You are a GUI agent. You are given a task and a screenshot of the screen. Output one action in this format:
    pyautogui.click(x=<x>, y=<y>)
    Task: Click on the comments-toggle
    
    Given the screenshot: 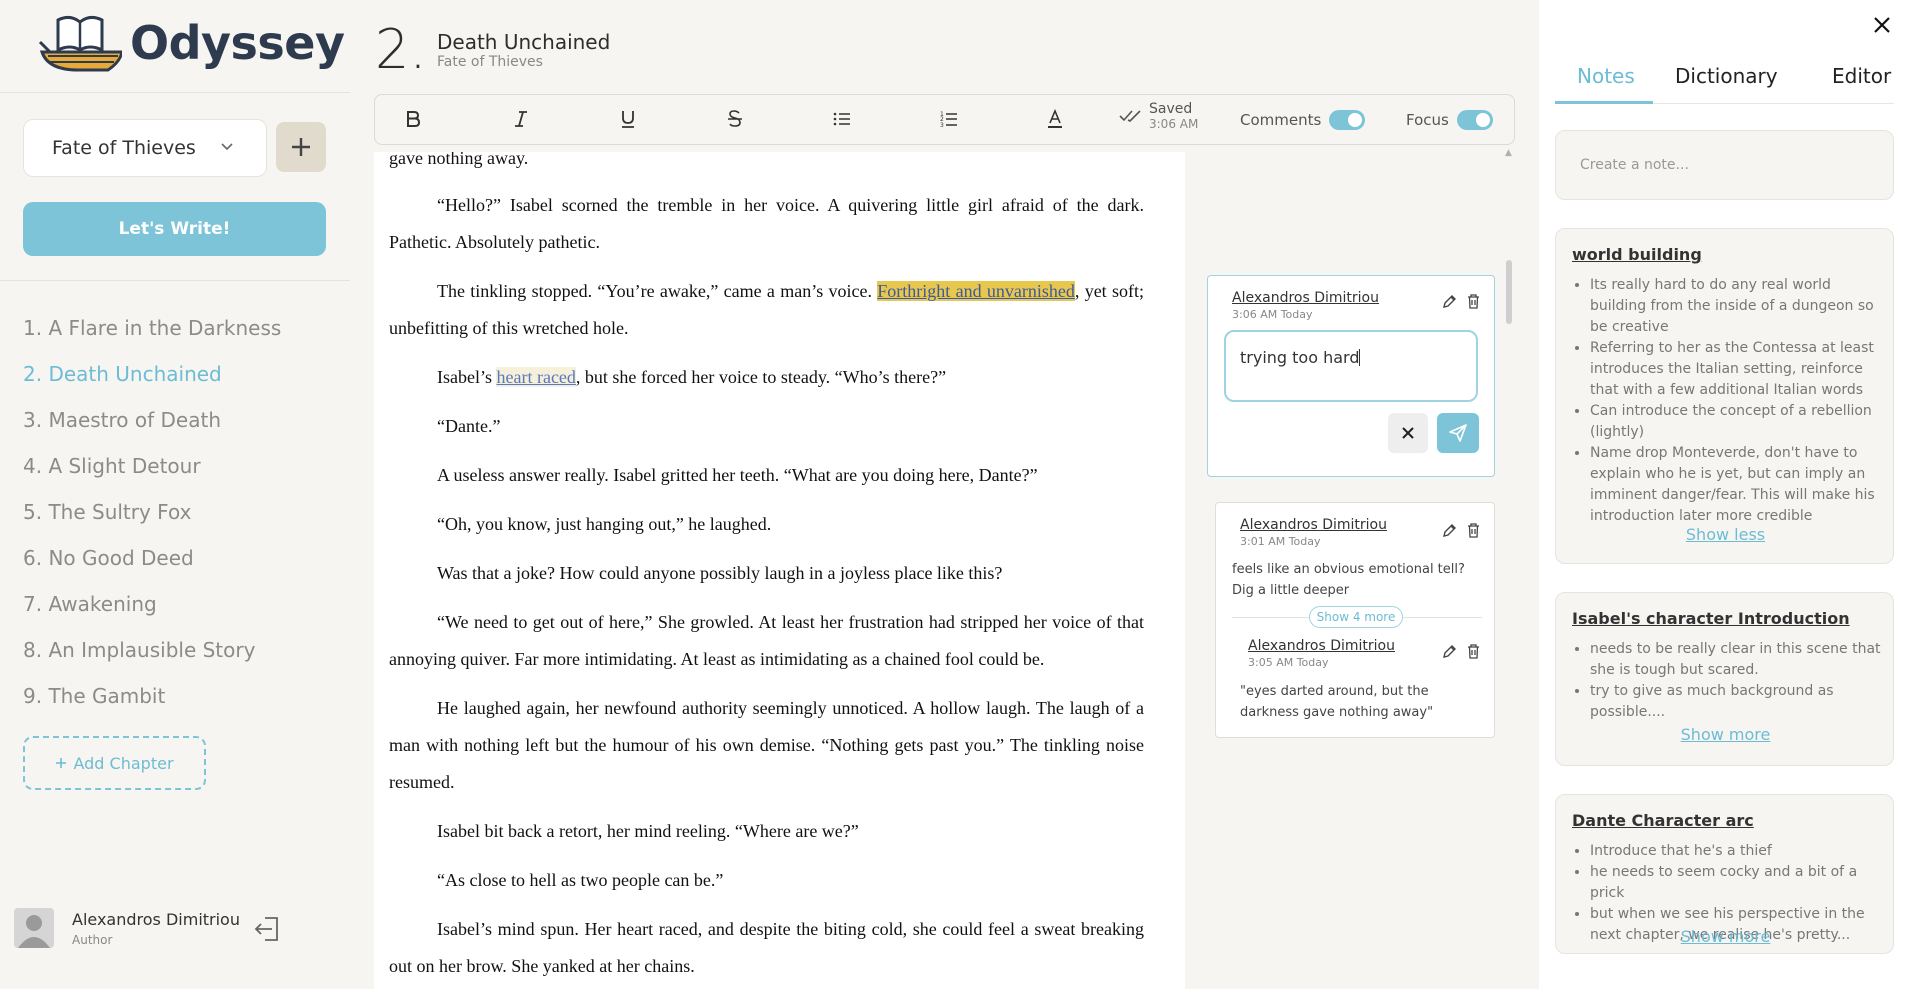 What is the action you would take?
    pyautogui.click(x=1347, y=120)
    